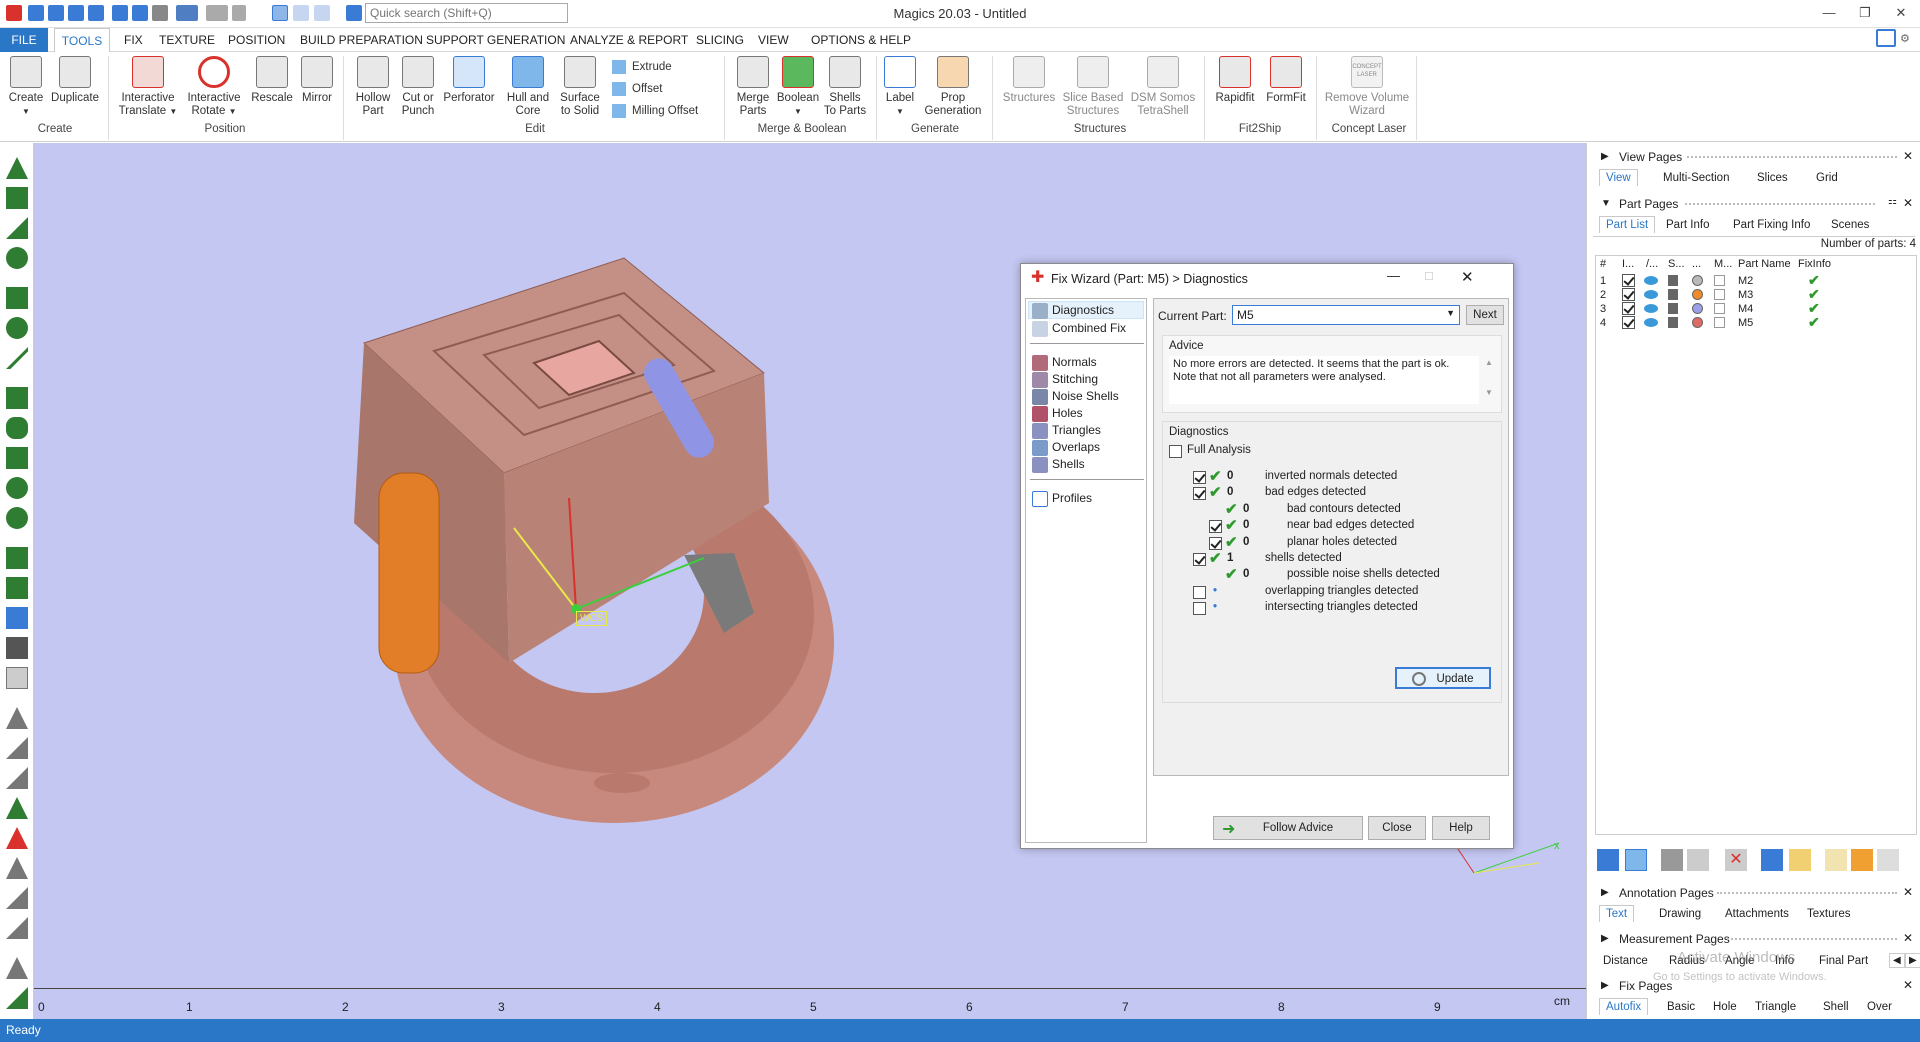  What do you see at coordinates (1879, 1007) in the screenshot?
I see `tab-overlap: Over` at bounding box center [1879, 1007].